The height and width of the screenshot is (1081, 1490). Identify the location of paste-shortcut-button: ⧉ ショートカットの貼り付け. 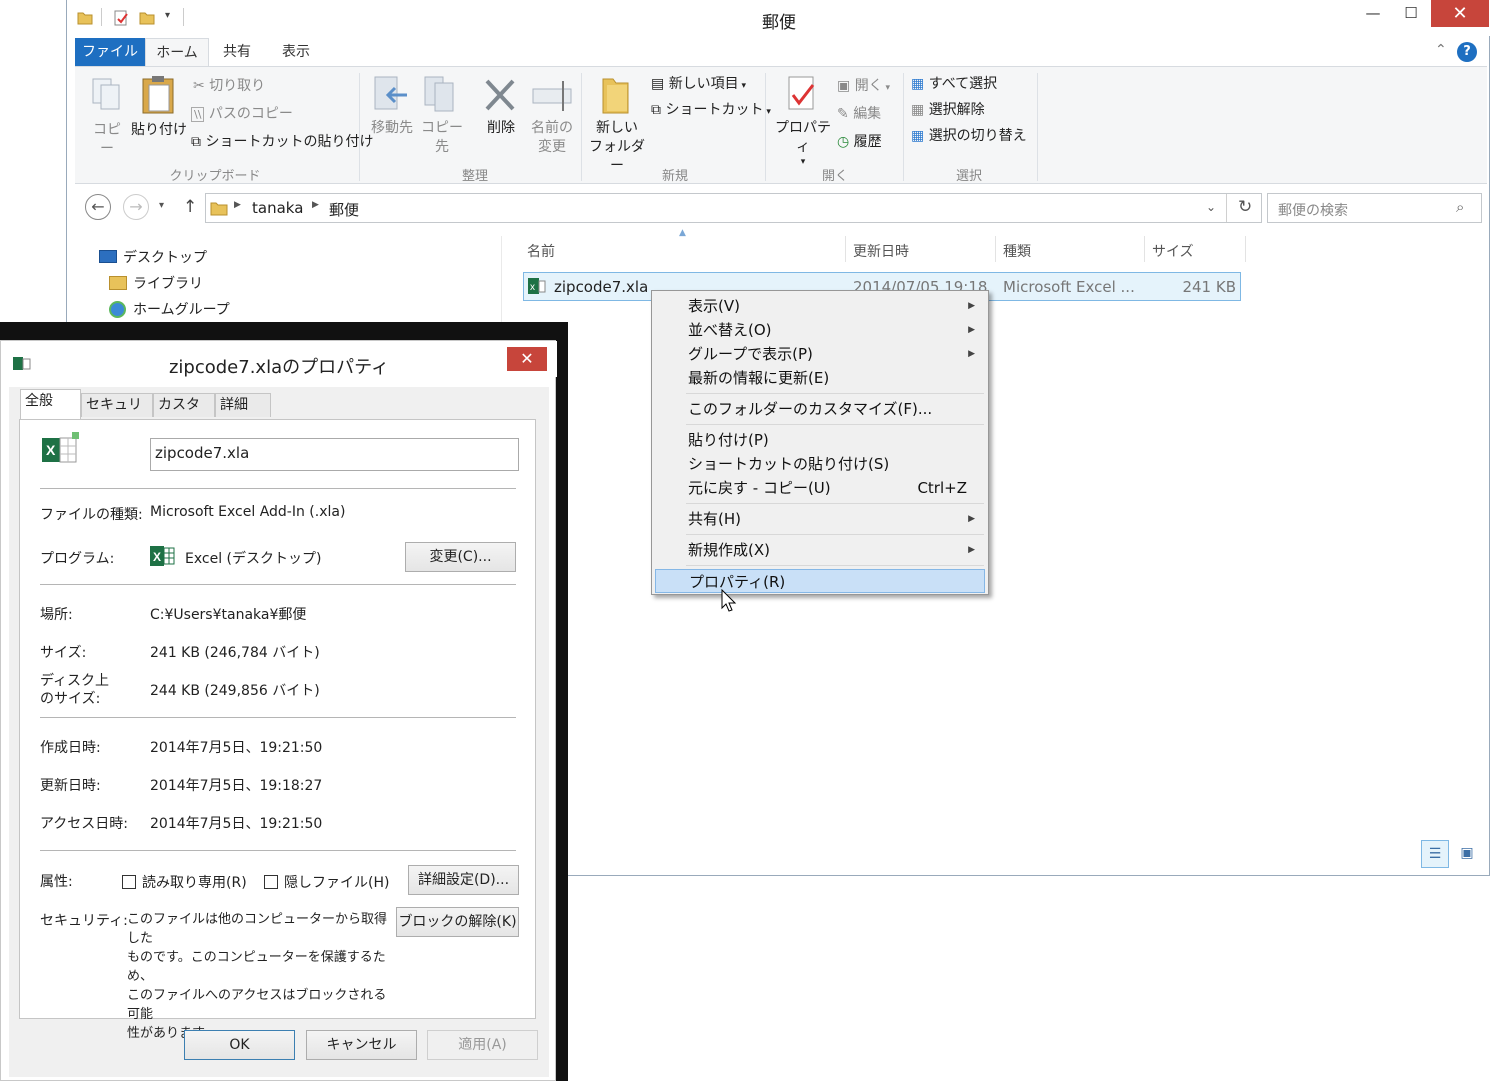
(282, 142).